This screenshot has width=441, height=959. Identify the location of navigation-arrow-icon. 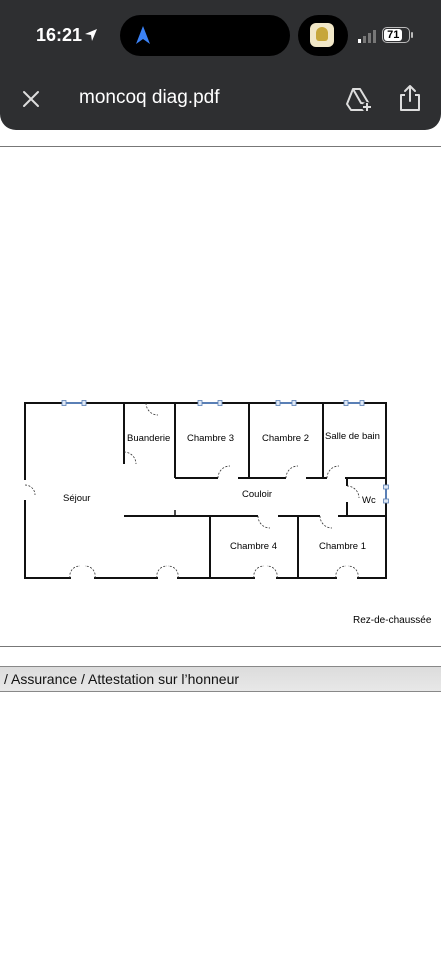
(143, 35).